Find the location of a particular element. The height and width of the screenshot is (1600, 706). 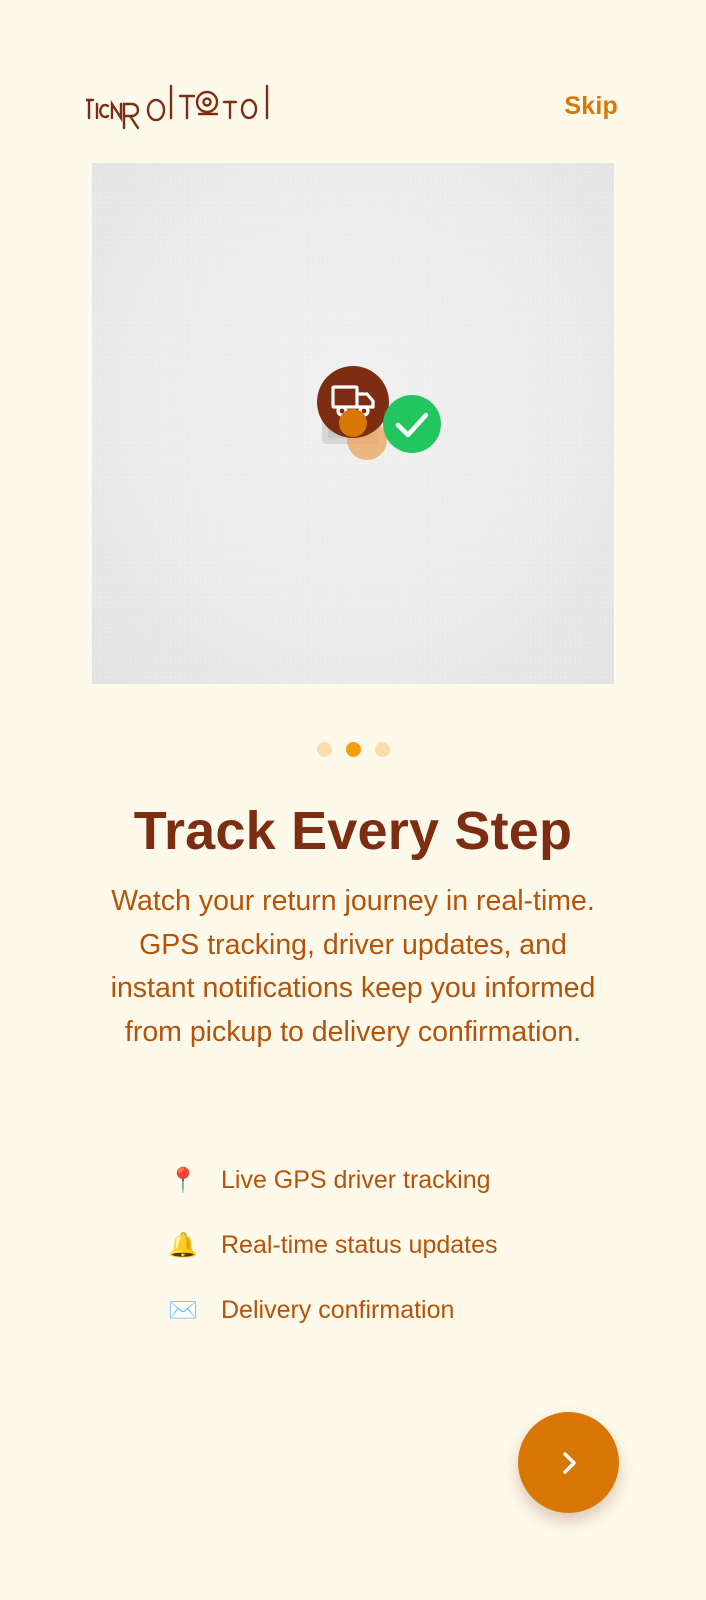

pagination-dots is located at coordinates (353, 749).